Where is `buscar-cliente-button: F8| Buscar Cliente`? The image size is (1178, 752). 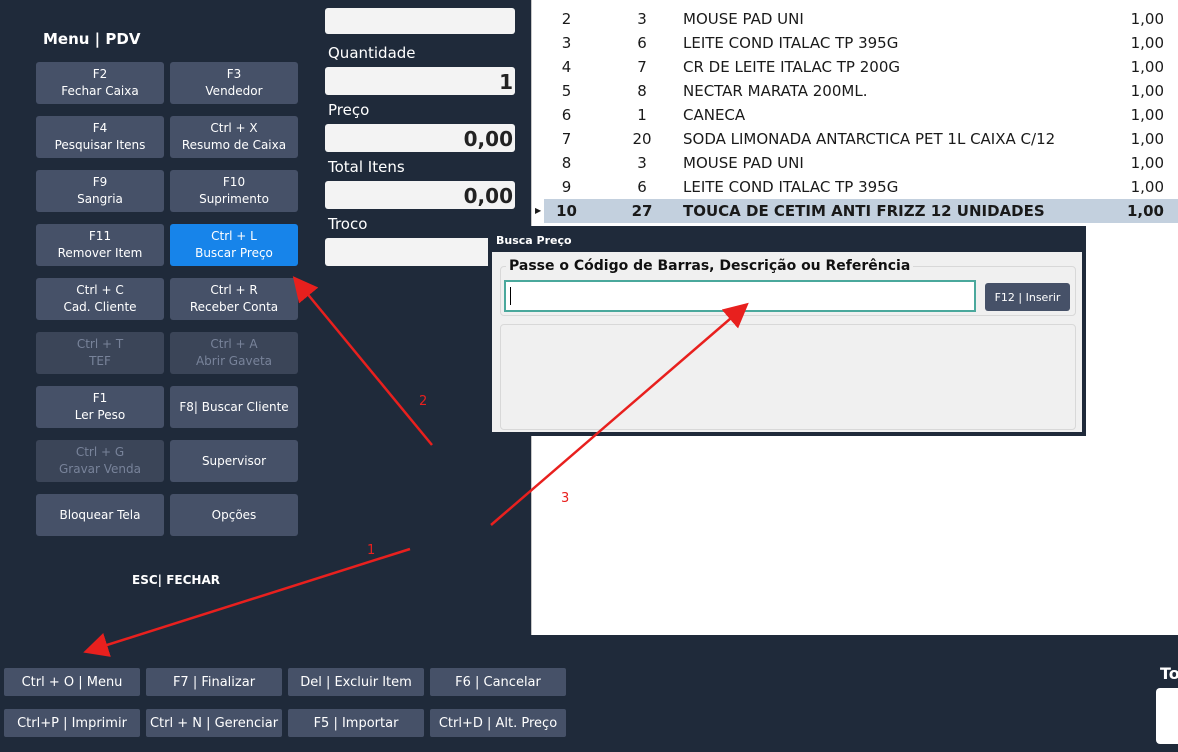 buscar-cliente-button: F8| Buscar Cliente is located at coordinates (234, 407).